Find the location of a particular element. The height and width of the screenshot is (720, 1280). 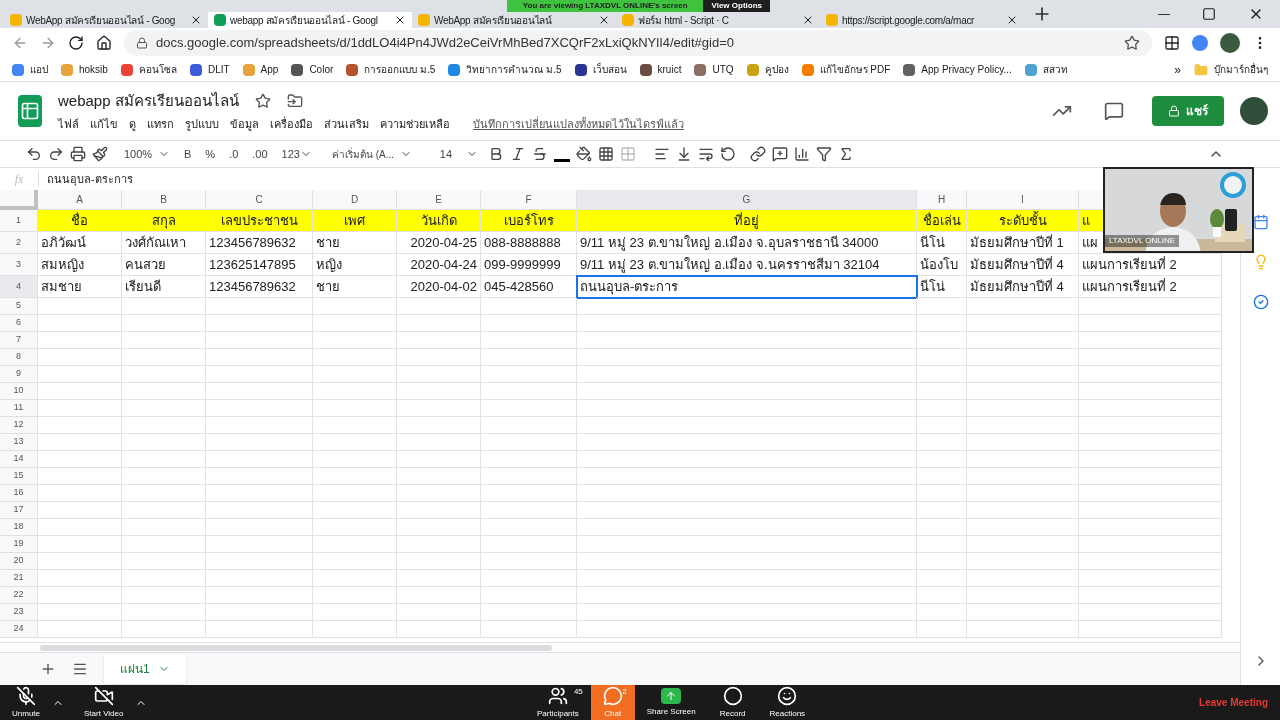

back-icon is located at coordinates (20, 43).